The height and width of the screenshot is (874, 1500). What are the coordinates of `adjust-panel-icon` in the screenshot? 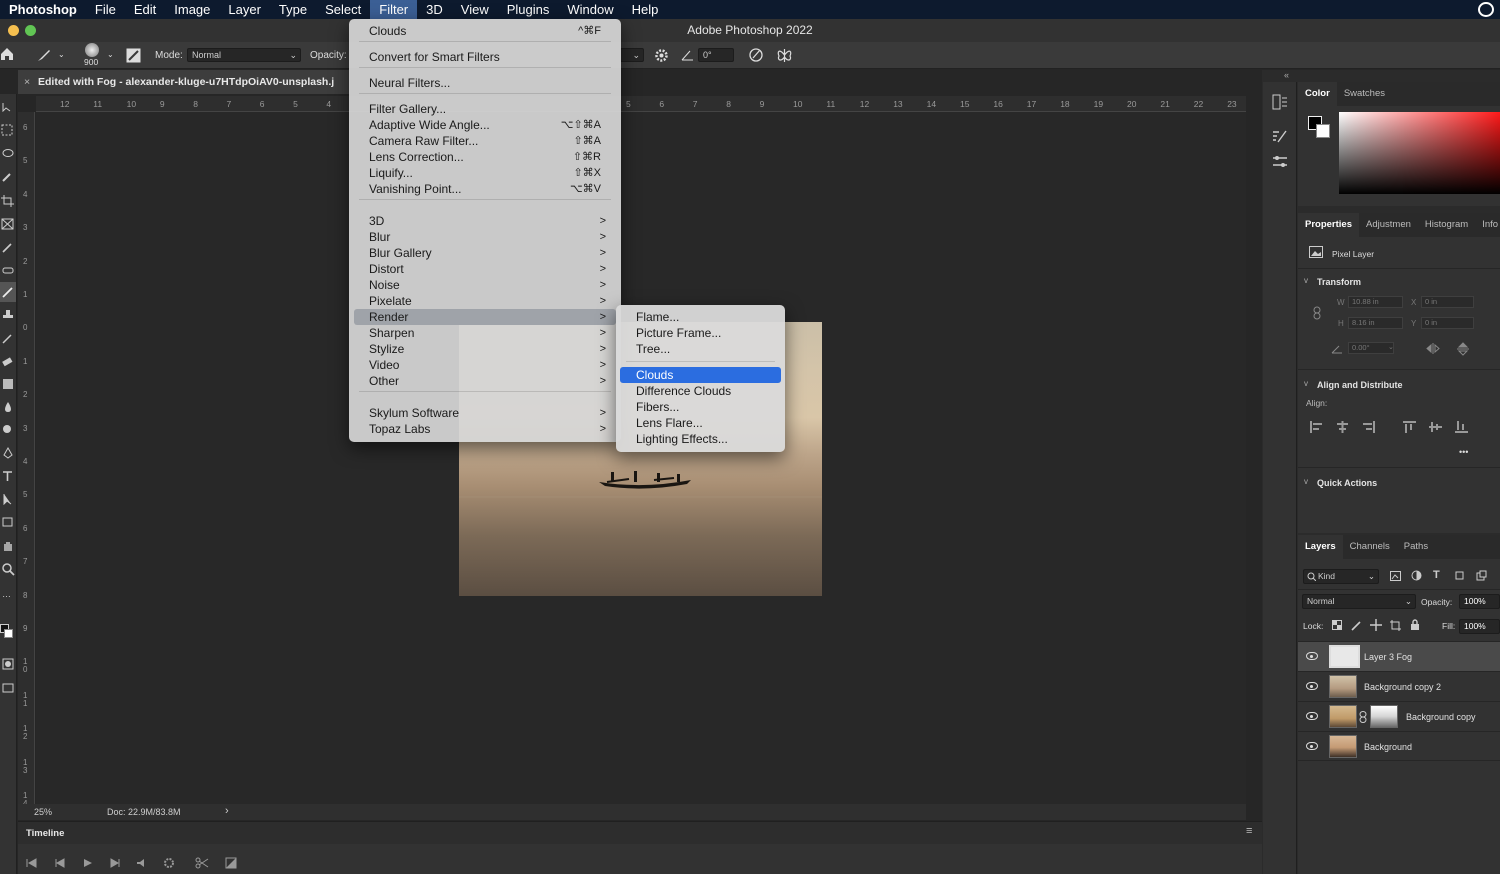 It's located at (1280, 162).